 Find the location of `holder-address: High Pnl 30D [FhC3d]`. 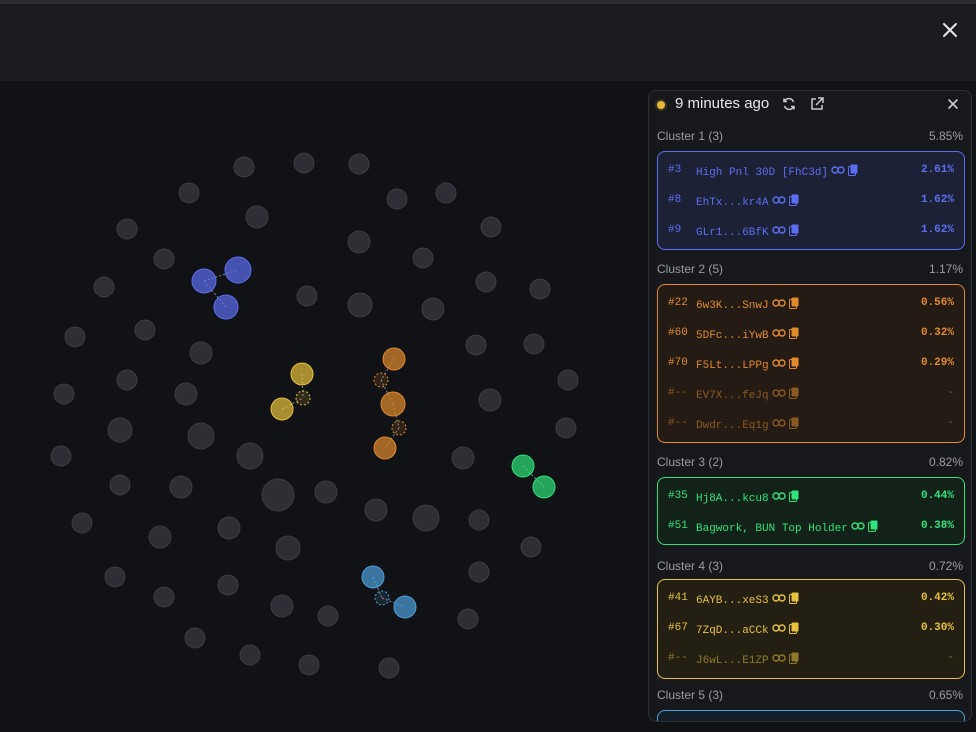

holder-address: High Pnl 30D [FhC3d] is located at coordinates (762, 173).